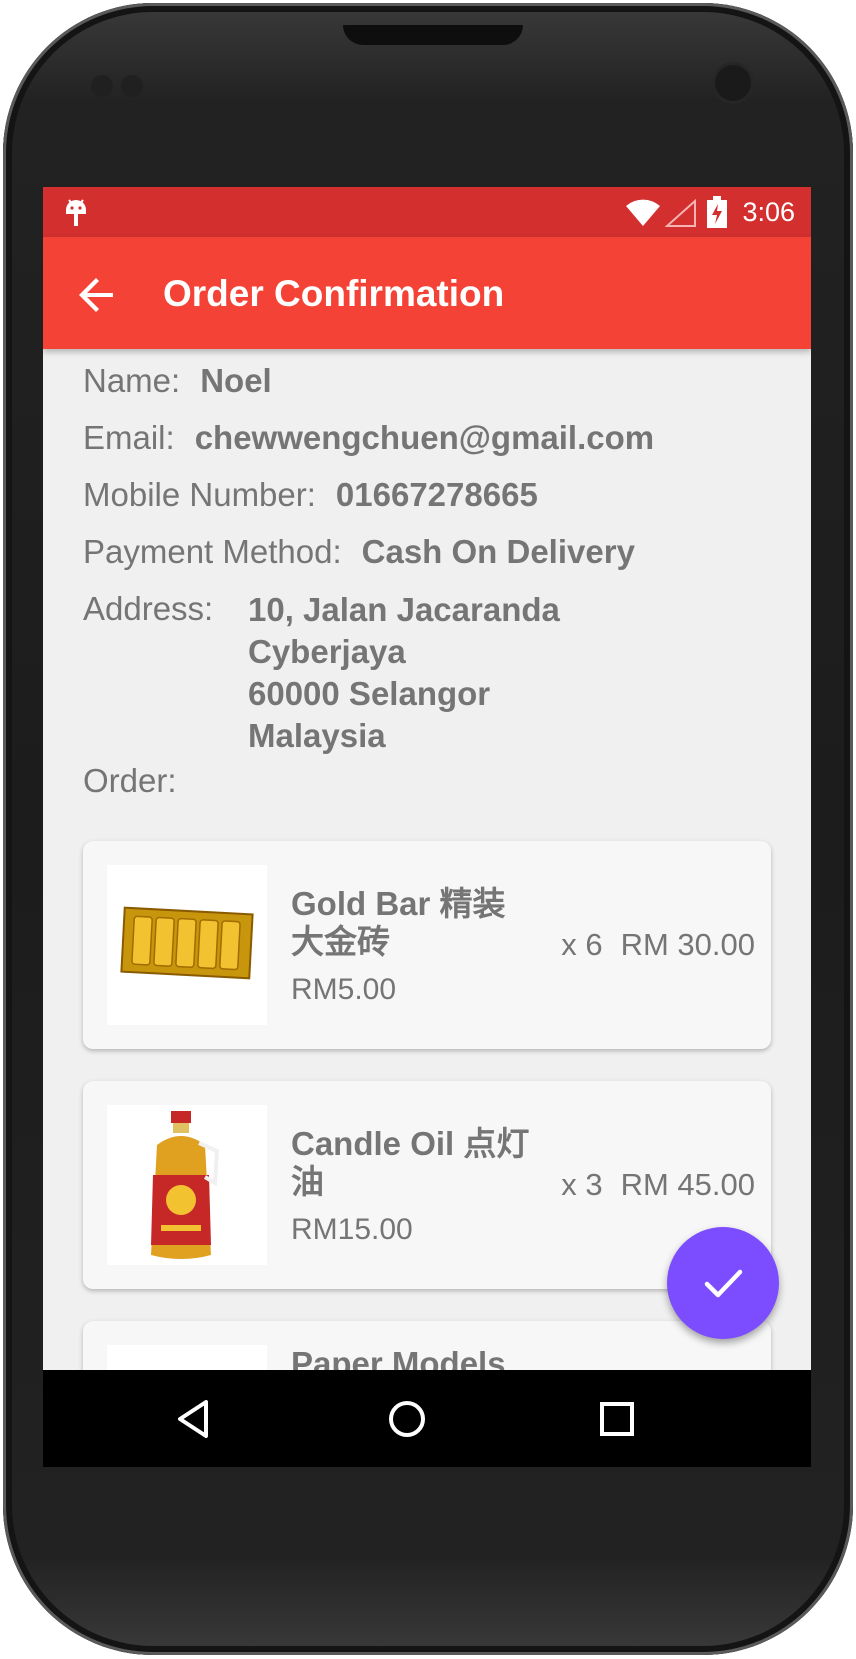 The image size is (856, 1659). What do you see at coordinates (433, 35) in the screenshot?
I see `speaker-grille` at bounding box center [433, 35].